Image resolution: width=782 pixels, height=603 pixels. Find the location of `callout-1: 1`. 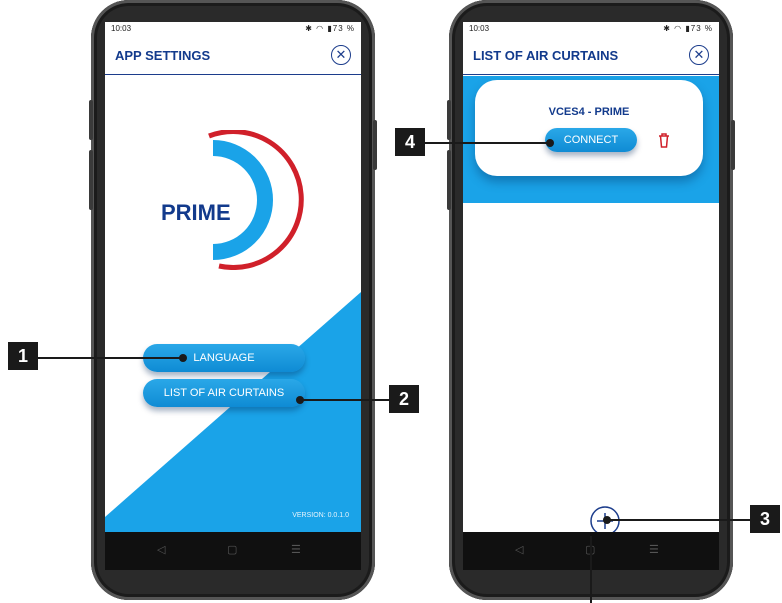

callout-1: 1 is located at coordinates (23, 356).